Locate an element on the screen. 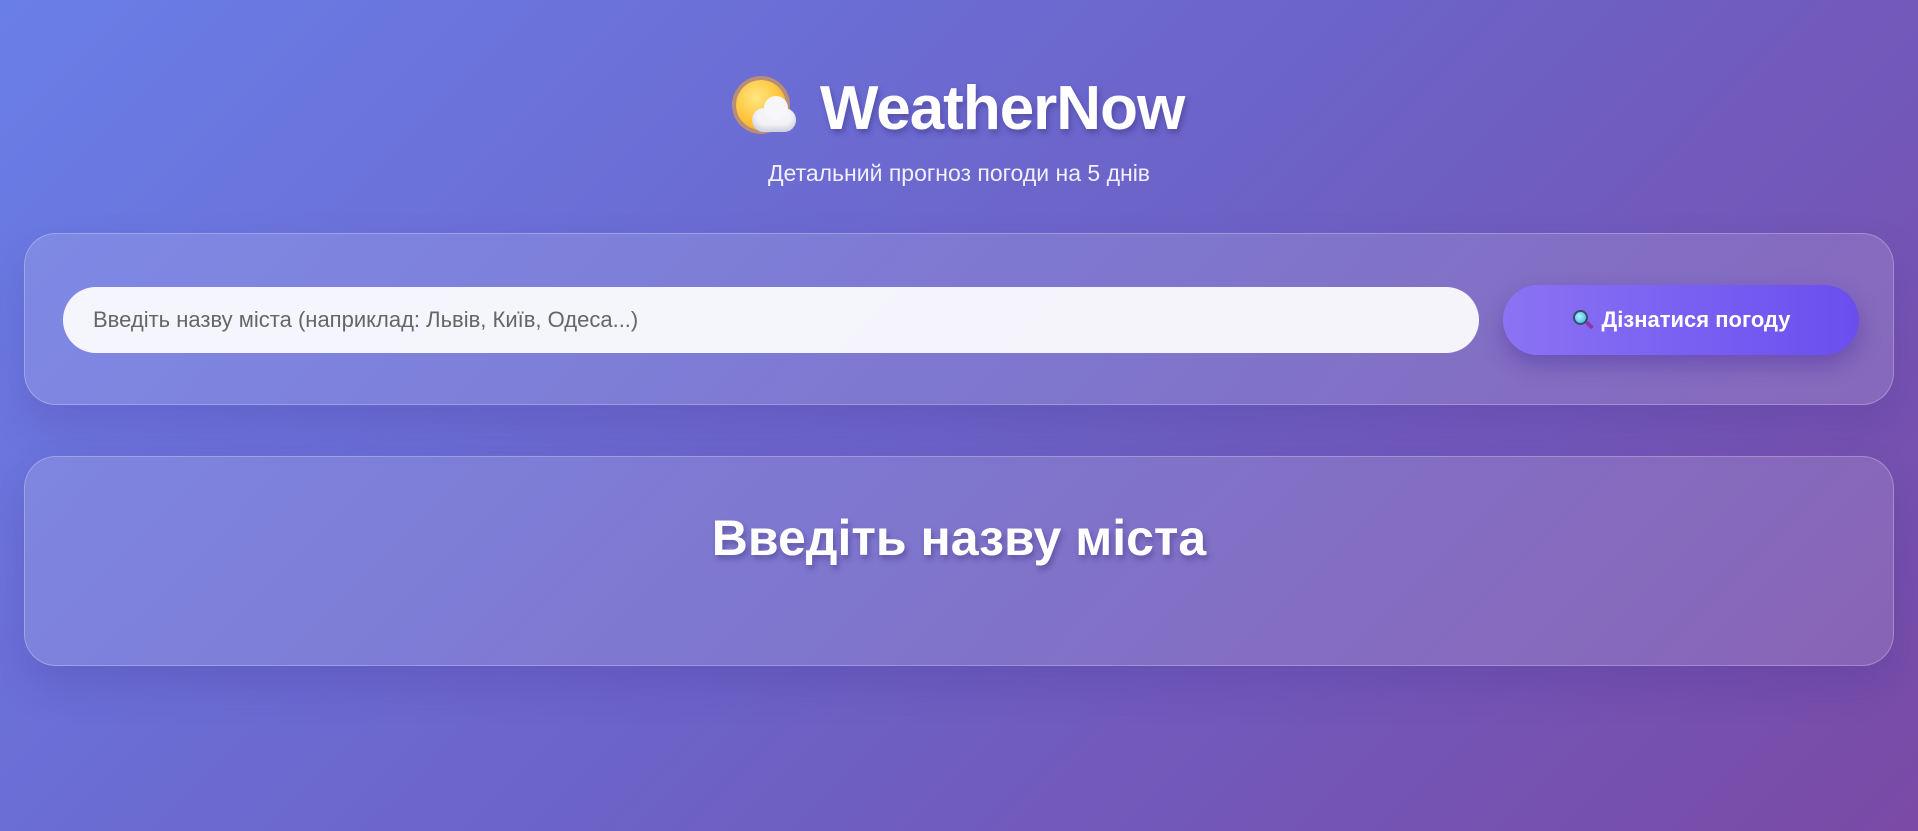 The width and height of the screenshot is (1918, 831). get-weather-button: Дізнатися погоду is located at coordinates (1681, 320).